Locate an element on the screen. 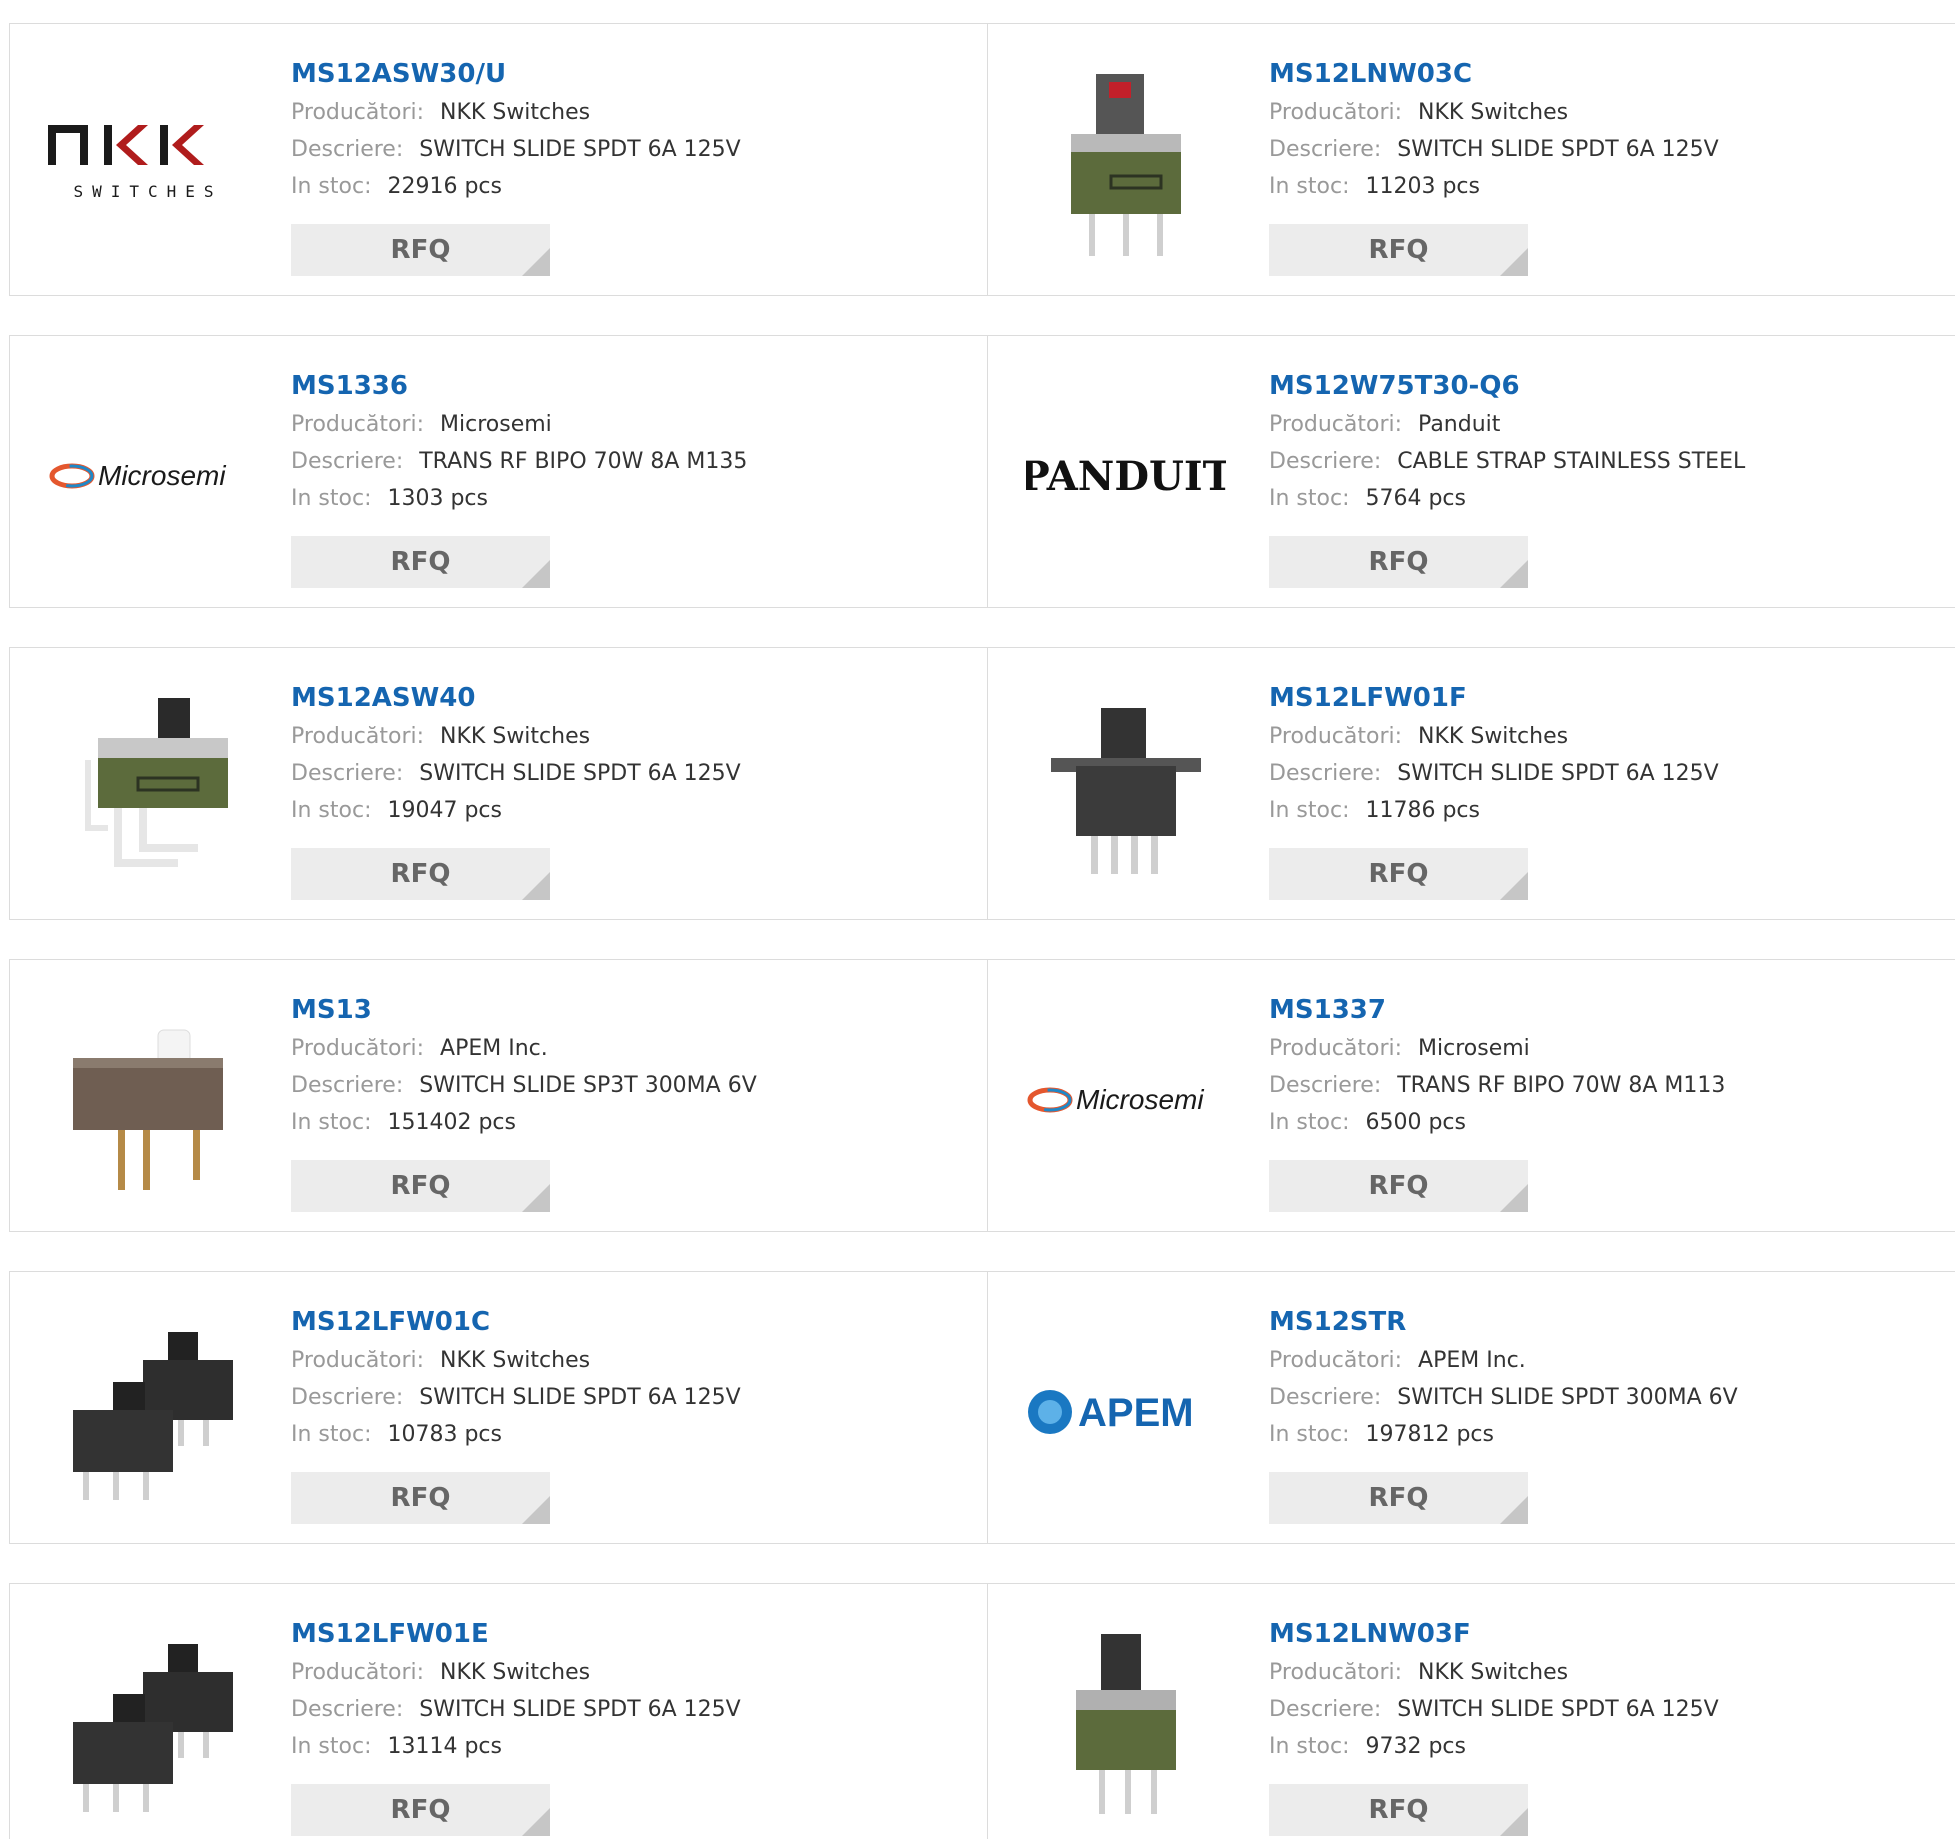 The height and width of the screenshot is (1839, 1955). description-line: Descriere: TRANS RF BIPO 70W 8A M135 is located at coordinates (519, 461).